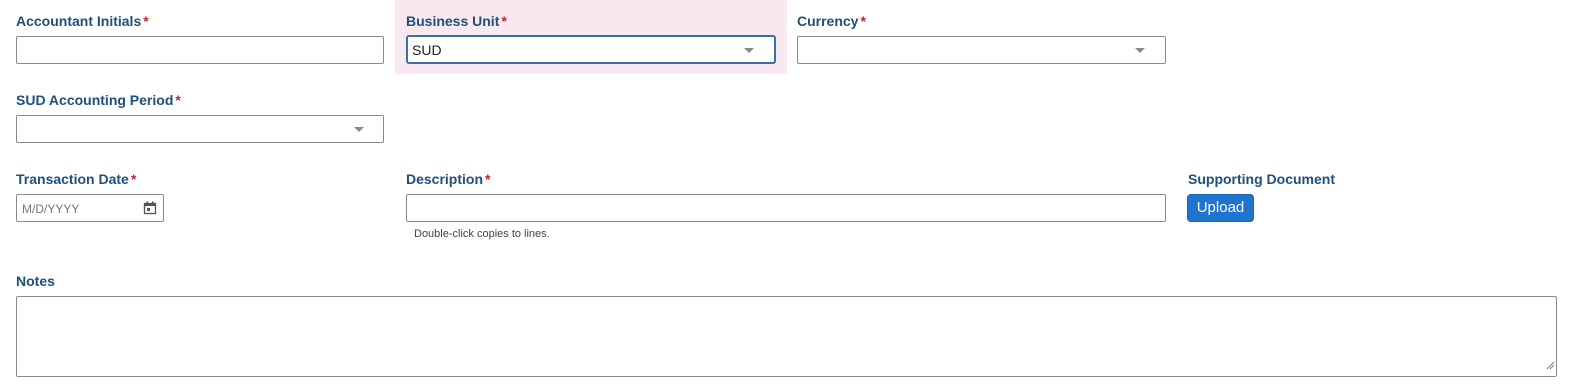 Image resolution: width=1583 pixels, height=389 pixels. I want to click on business-unit-value: SUD, so click(427, 50).